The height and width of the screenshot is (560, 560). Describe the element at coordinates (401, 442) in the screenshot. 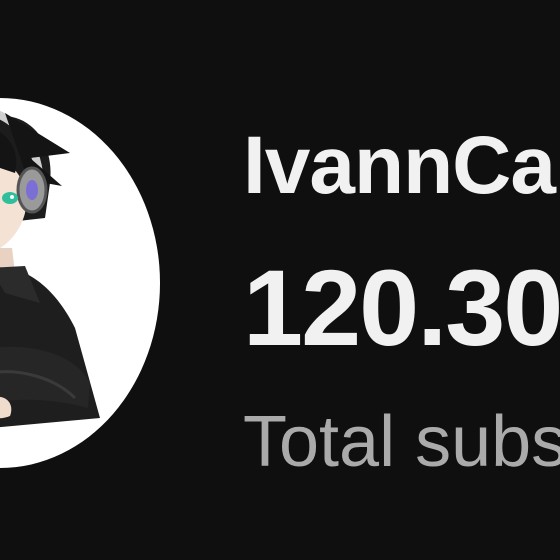

I see `subscriber-label: Total subs` at that location.